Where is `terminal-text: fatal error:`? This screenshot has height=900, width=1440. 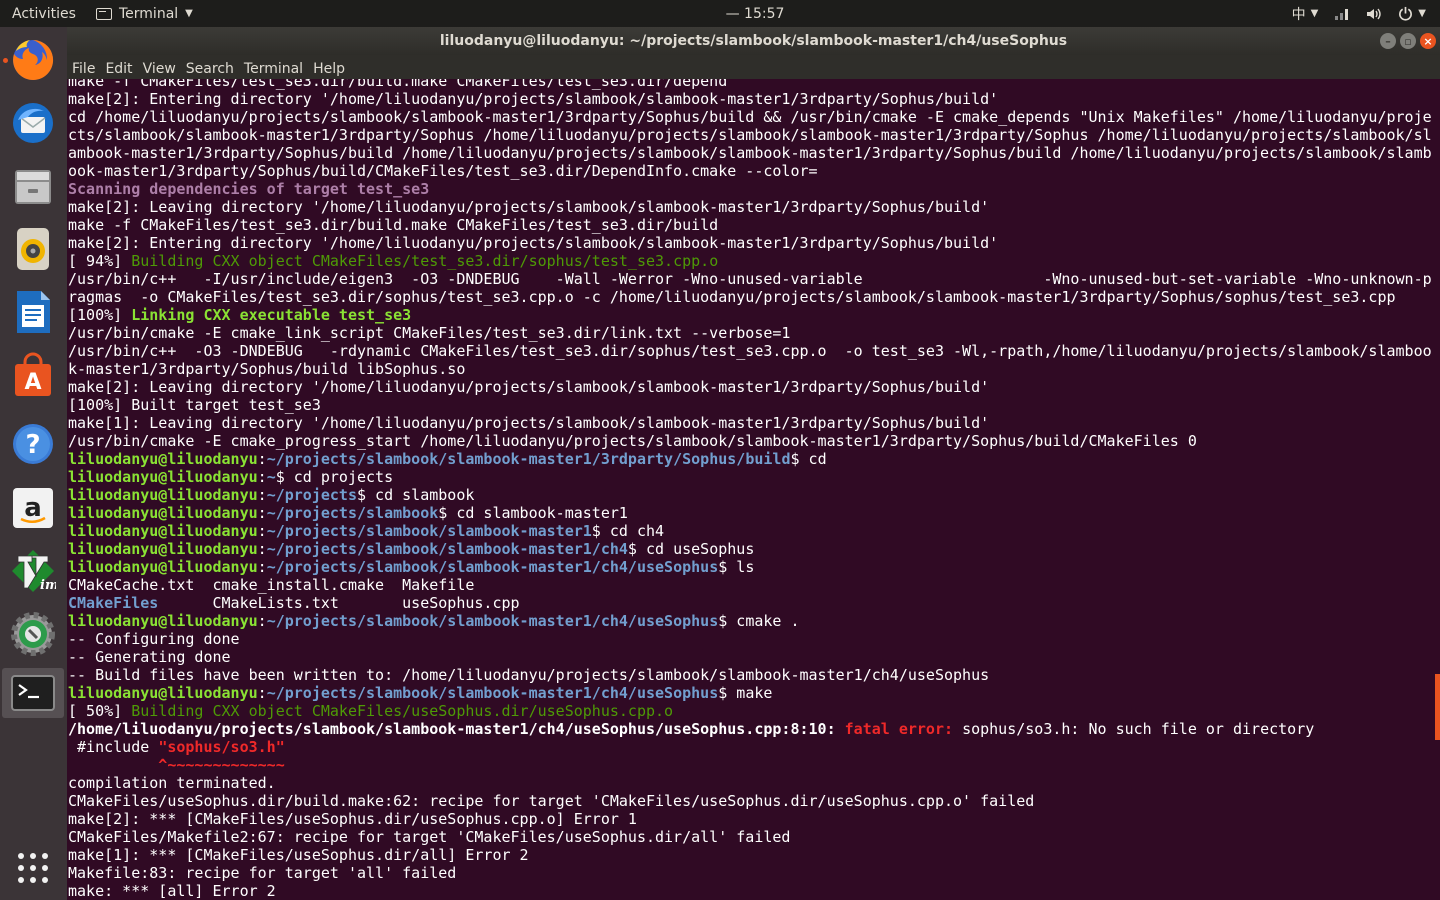 terminal-text: fatal error: is located at coordinates (903, 729).